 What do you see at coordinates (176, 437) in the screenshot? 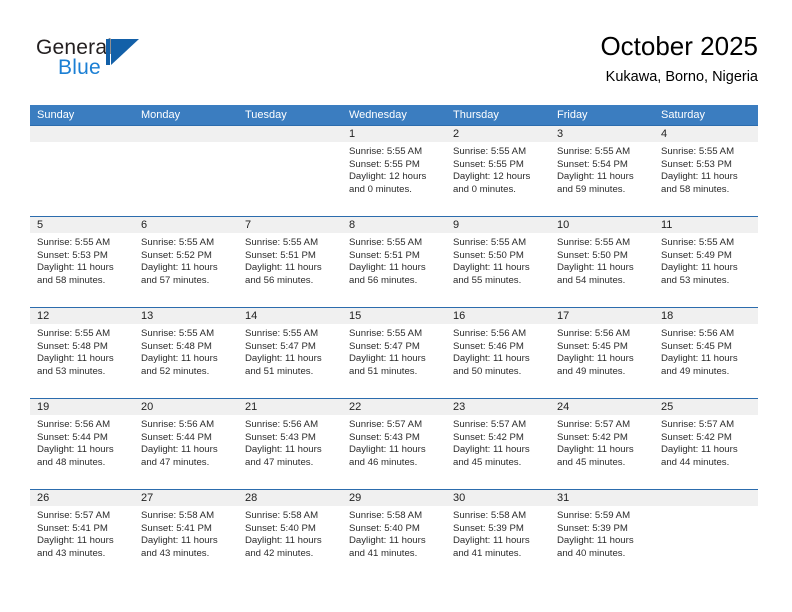
I see `sunset-text: Sunset: 5:44 PM` at bounding box center [176, 437].